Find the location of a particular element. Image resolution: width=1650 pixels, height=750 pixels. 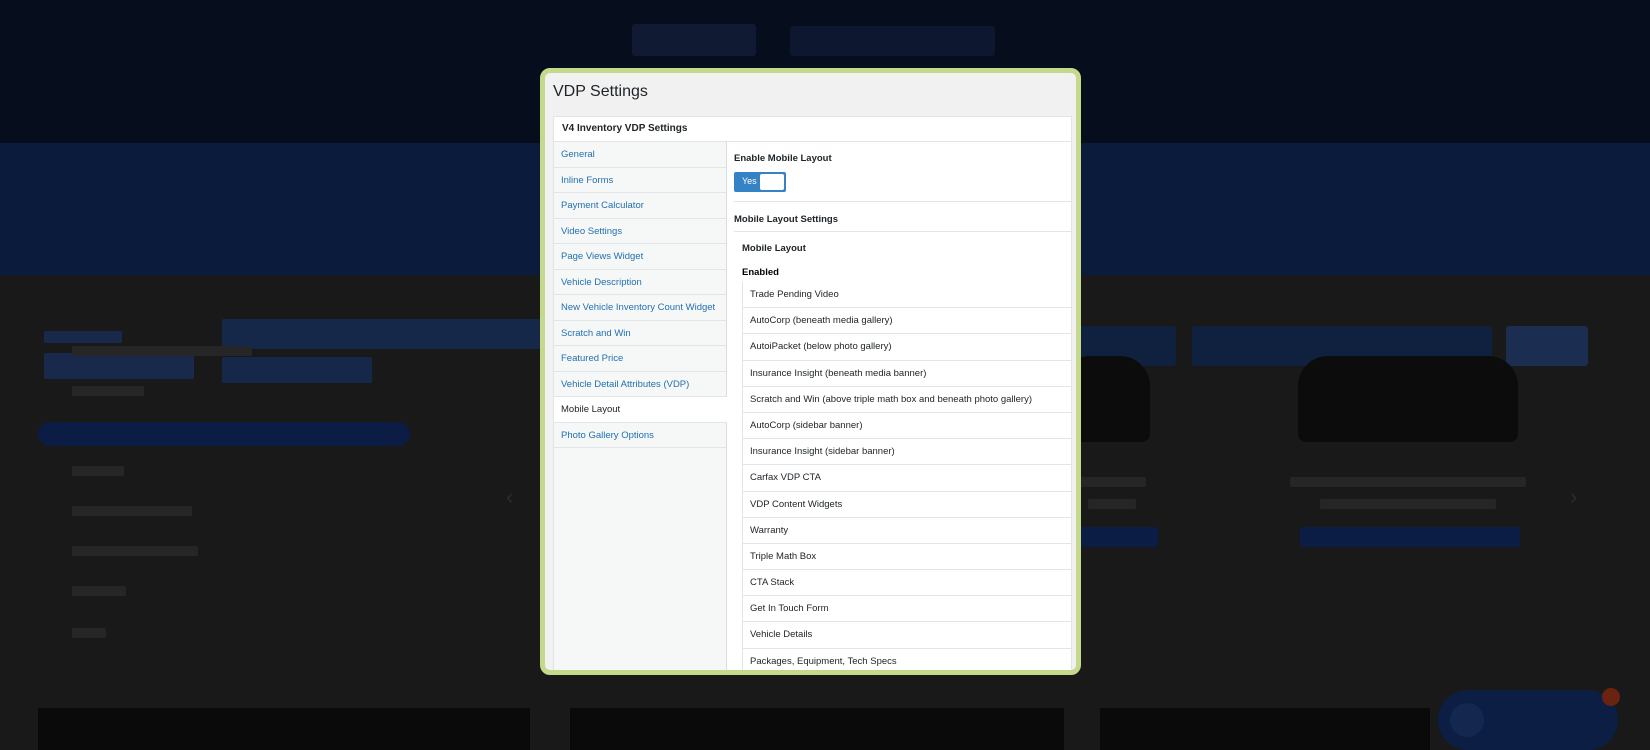

chevron-left-icon: ‹ is located at coordinates (510, 496).